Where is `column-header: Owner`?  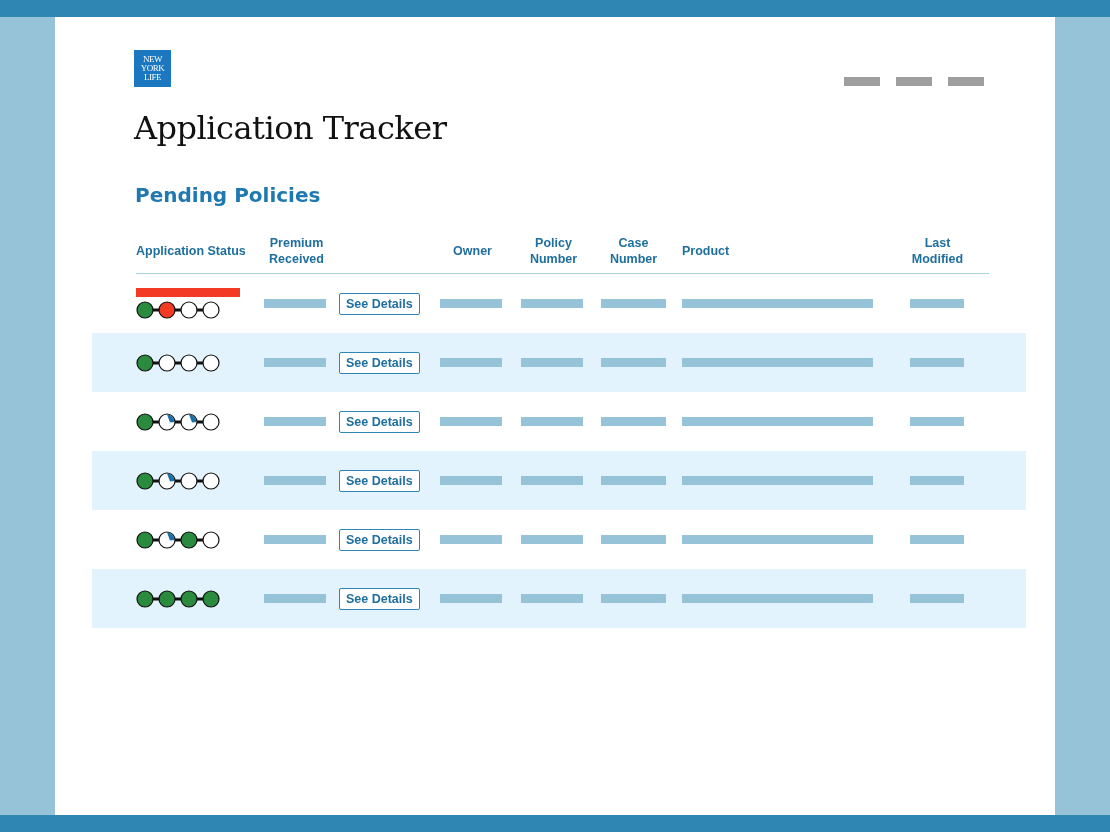
column-header: Owner is located at coordinates (472, 251).